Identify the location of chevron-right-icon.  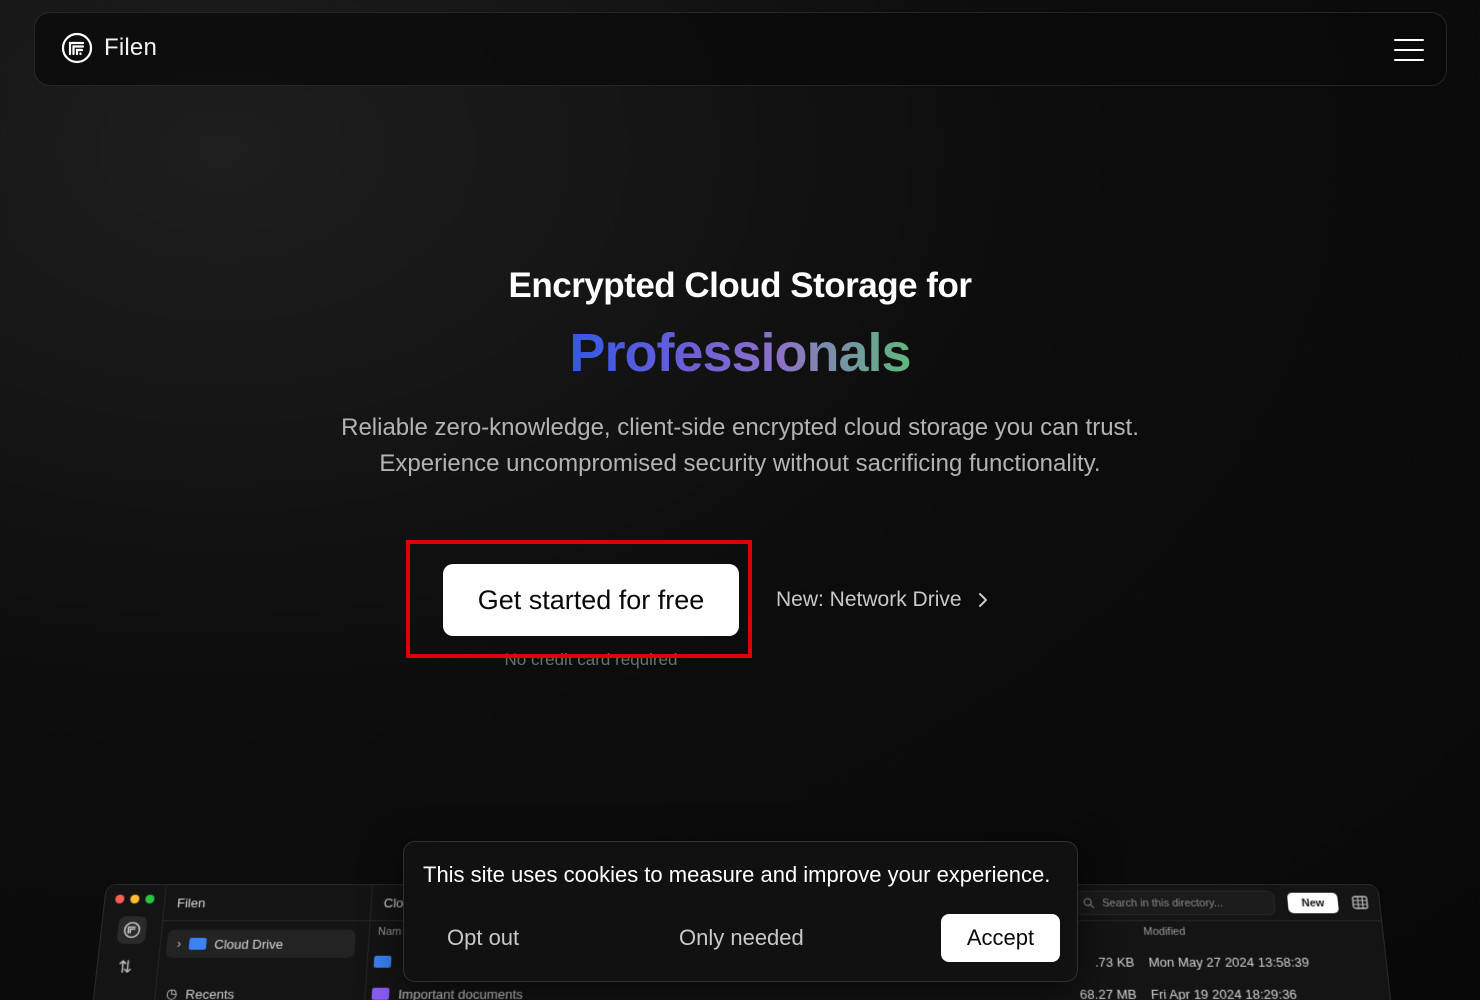
(982, 600).